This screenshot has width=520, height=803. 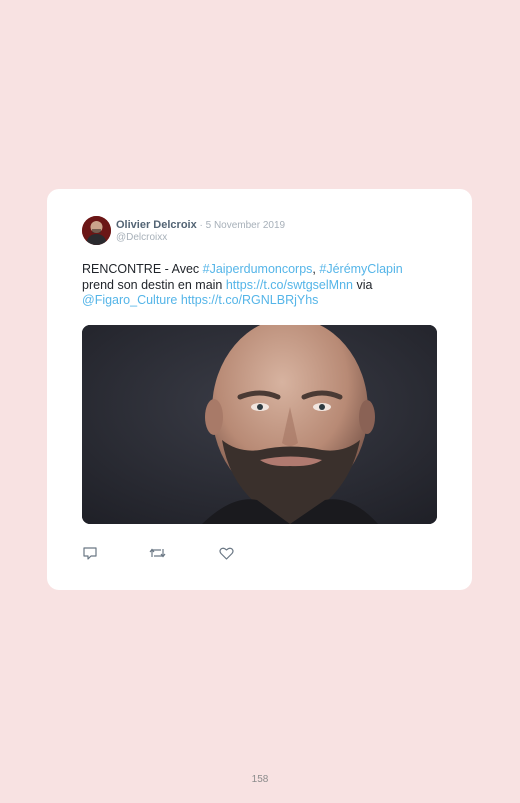 I want to click on avatar, so click(x=96, y=230).